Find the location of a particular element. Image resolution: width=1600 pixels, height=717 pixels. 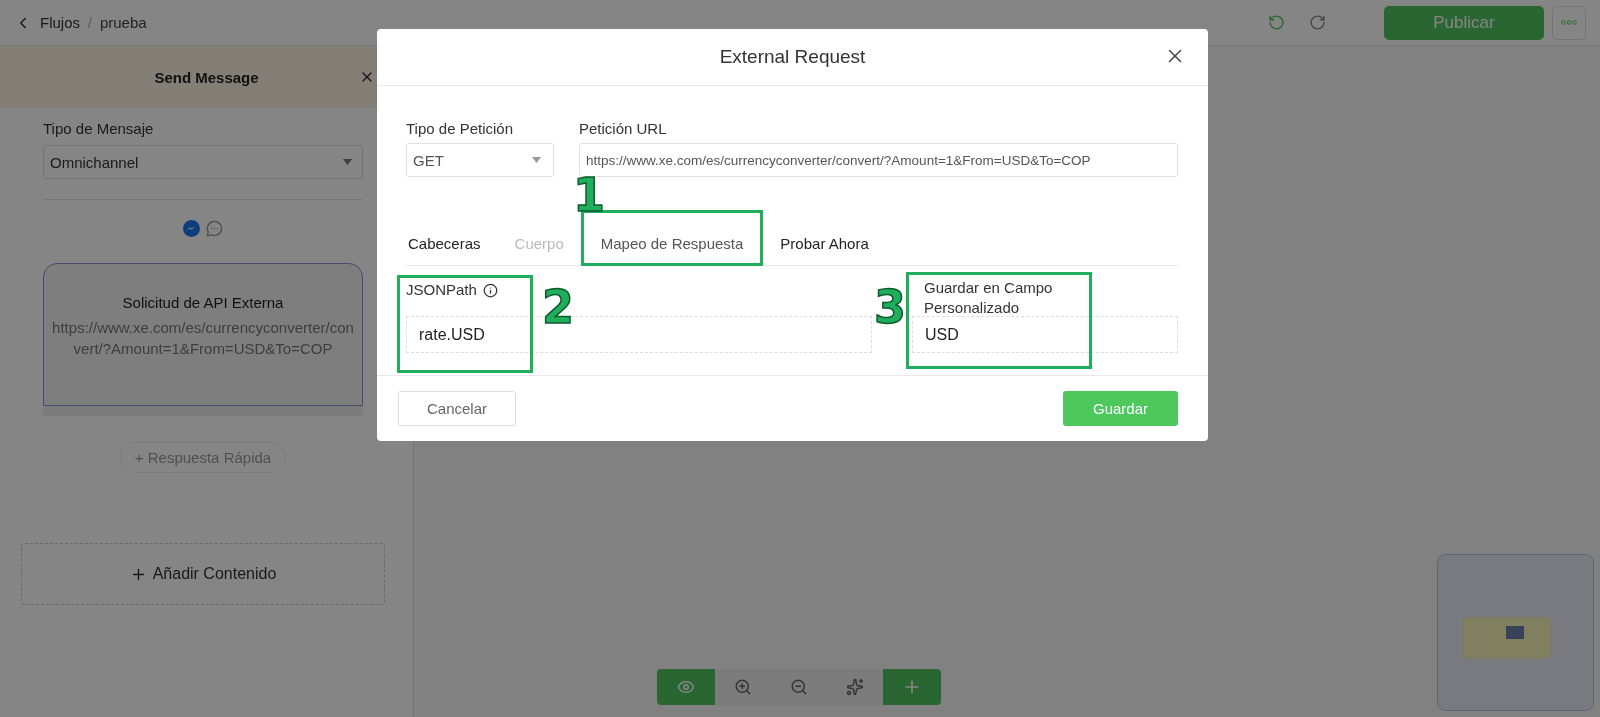

dialog-title: External Request is located at coordinates (792, 57).